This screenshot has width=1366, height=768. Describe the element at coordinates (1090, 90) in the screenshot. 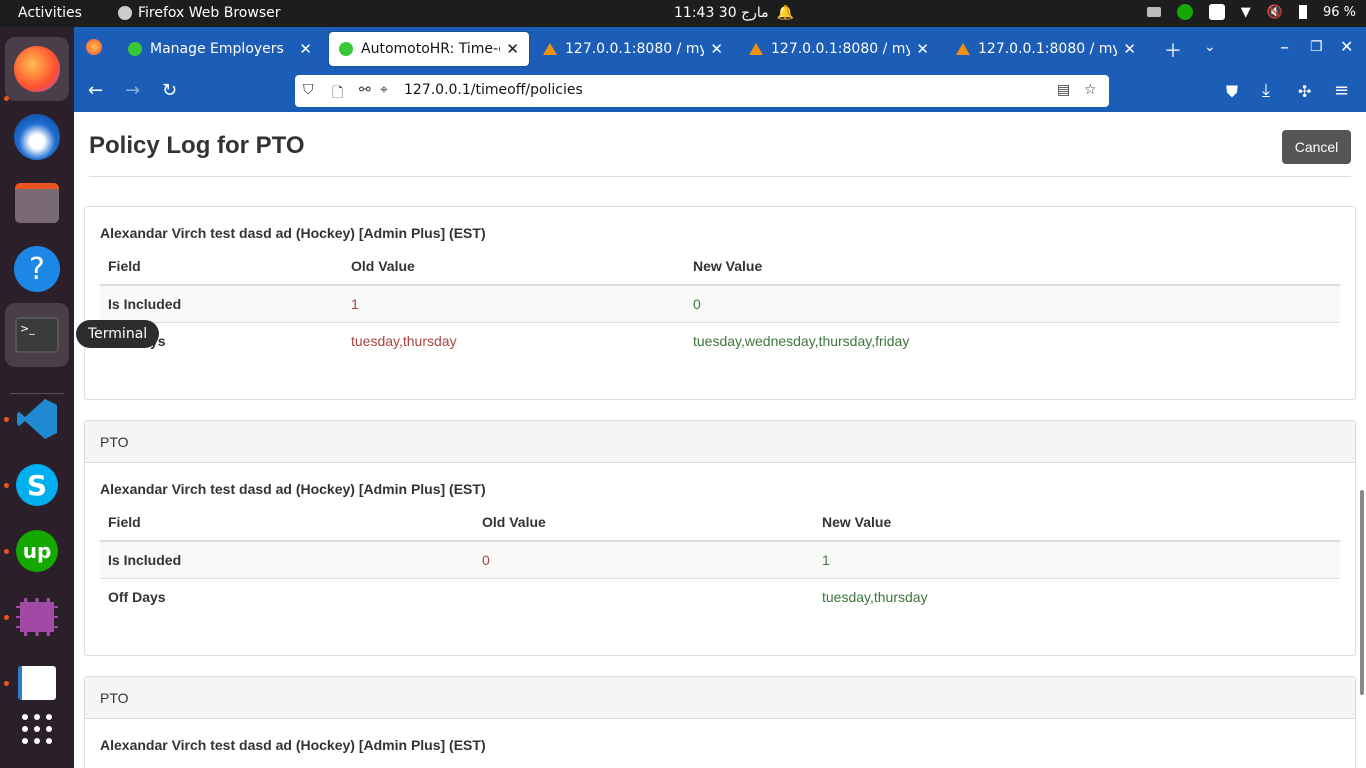

I see `bookmark-star-icon: ☆` at that location.